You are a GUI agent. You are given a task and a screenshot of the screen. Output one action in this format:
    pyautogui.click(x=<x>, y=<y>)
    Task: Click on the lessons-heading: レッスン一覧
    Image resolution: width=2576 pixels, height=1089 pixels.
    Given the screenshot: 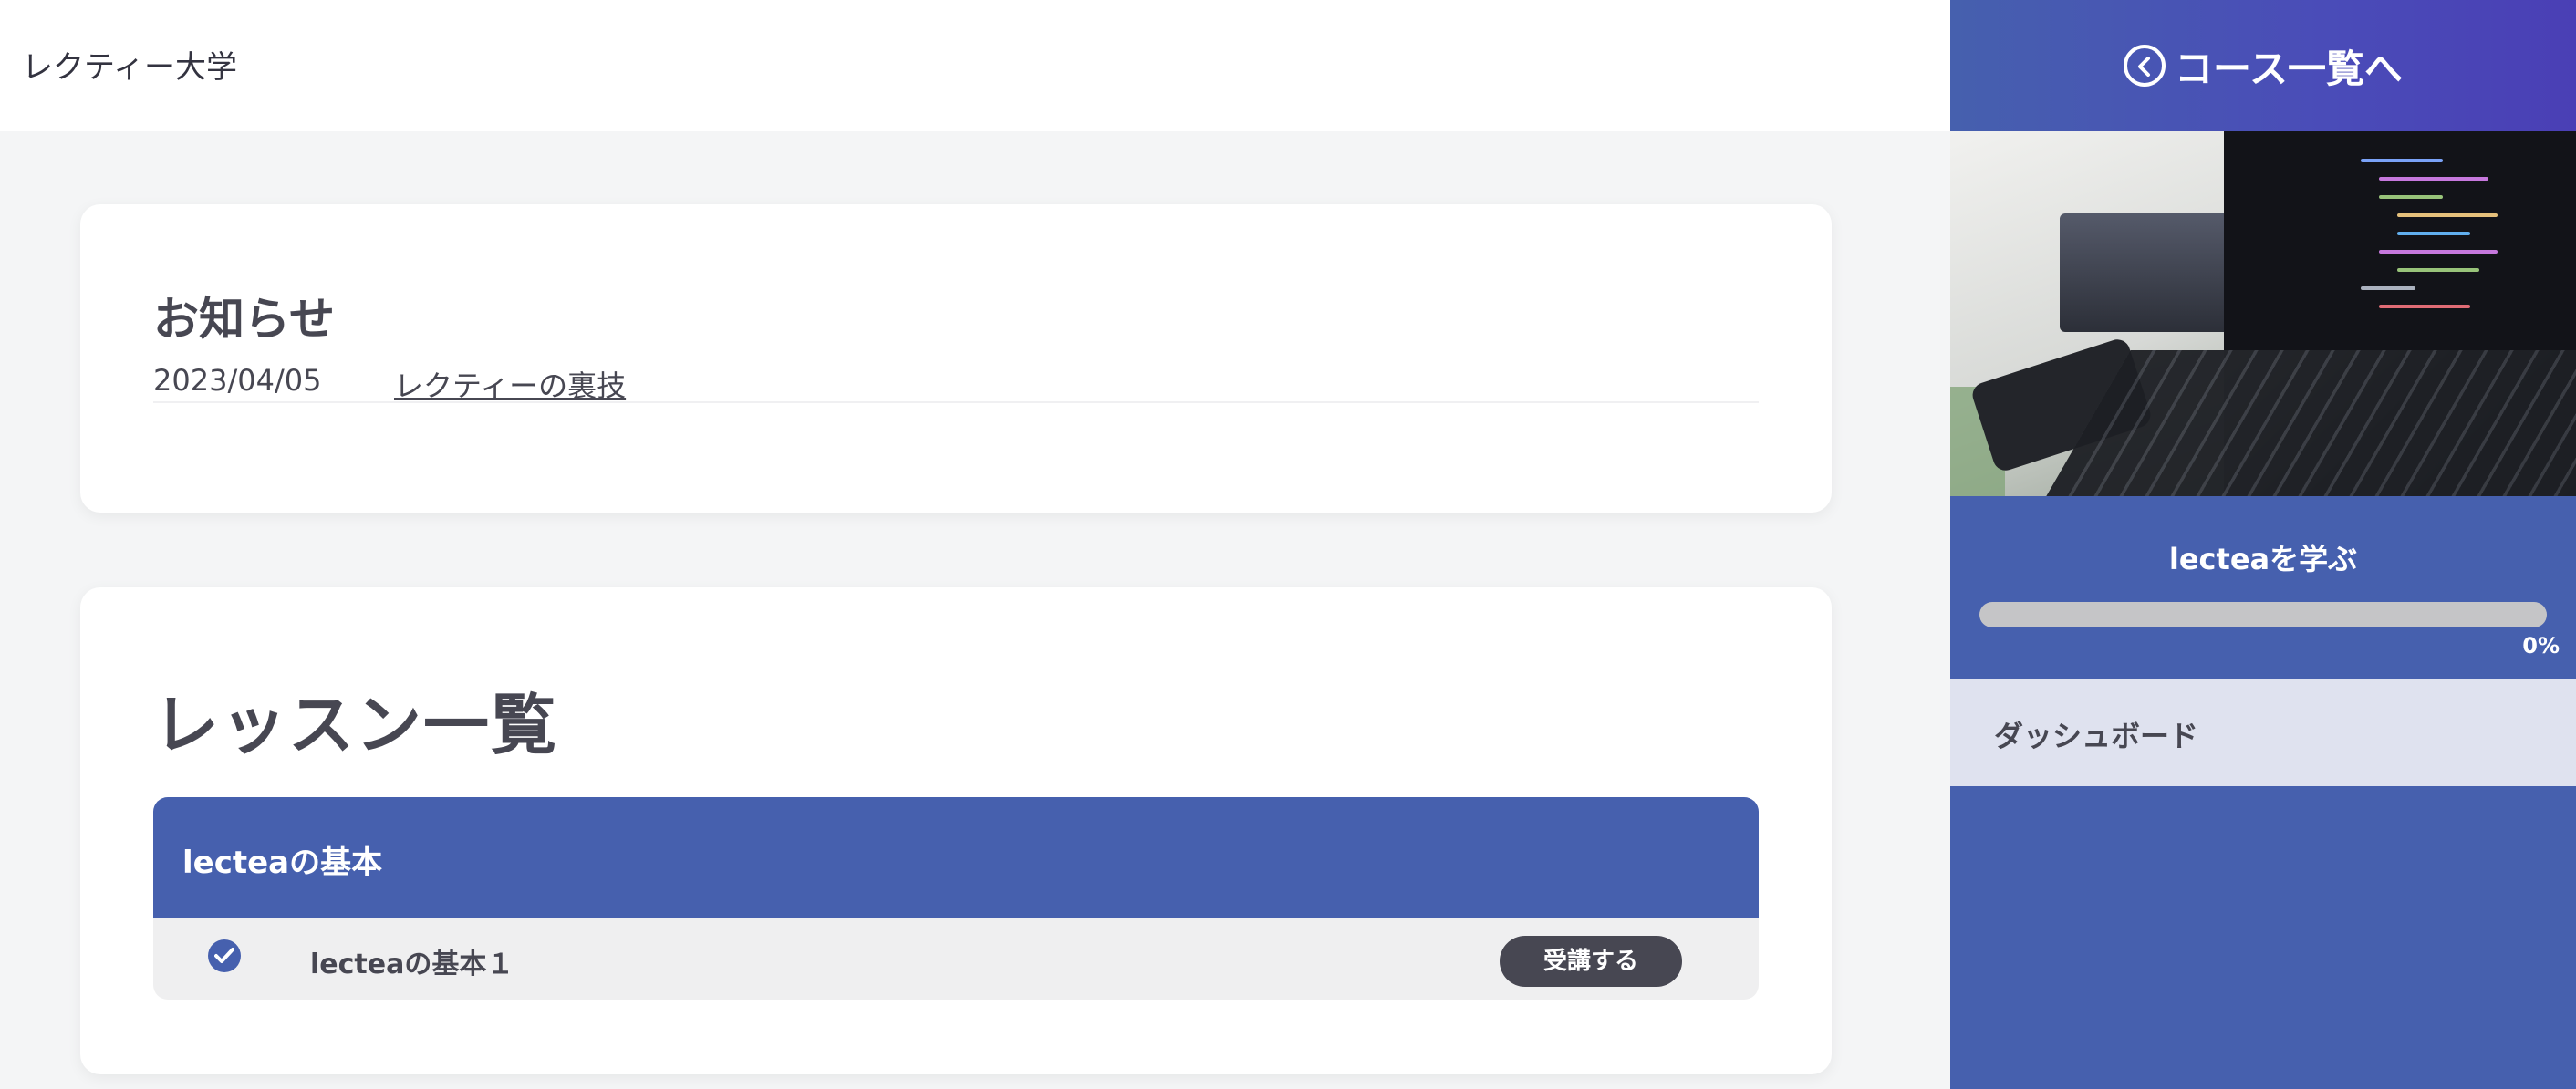 What is the action you would take?
    pyautogui.click(x=356, y=725)
    